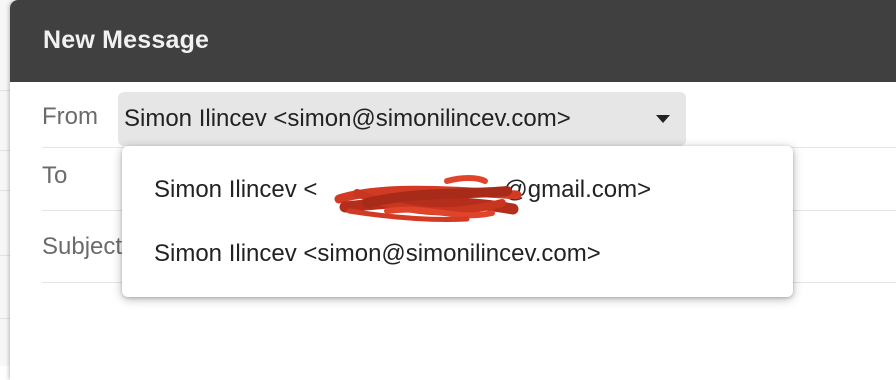 The image size is (896, 380). What do you see at coordinates (55, 175) in the screenshot?
I see `to-label: To` at bounding box center [55, 175].